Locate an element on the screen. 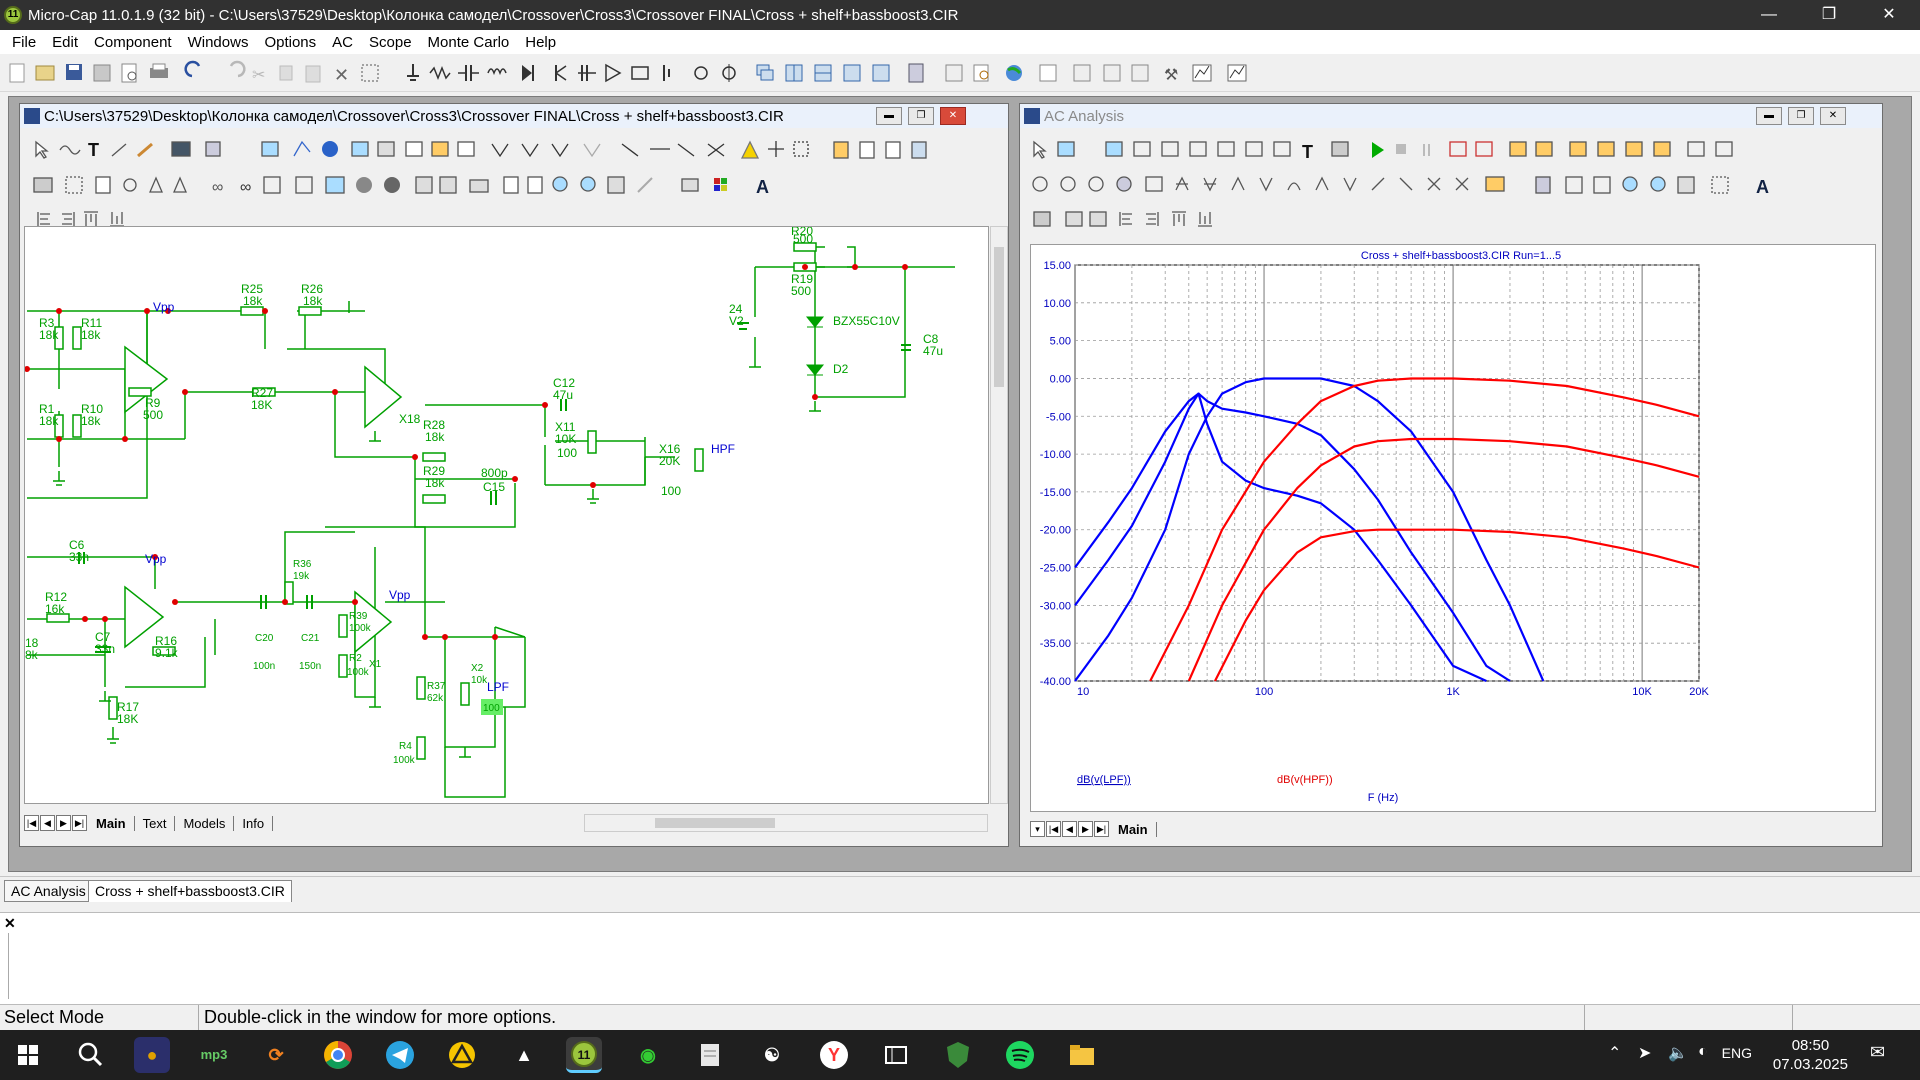  page-icon is located at coordinates (841, 150).